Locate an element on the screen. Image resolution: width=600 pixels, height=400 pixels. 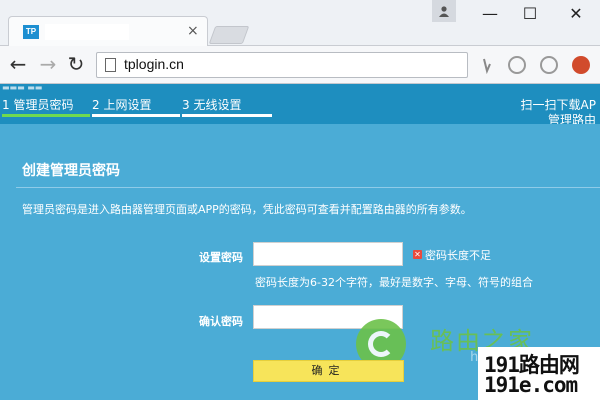
user-icon is located at coordinates (444, 11).